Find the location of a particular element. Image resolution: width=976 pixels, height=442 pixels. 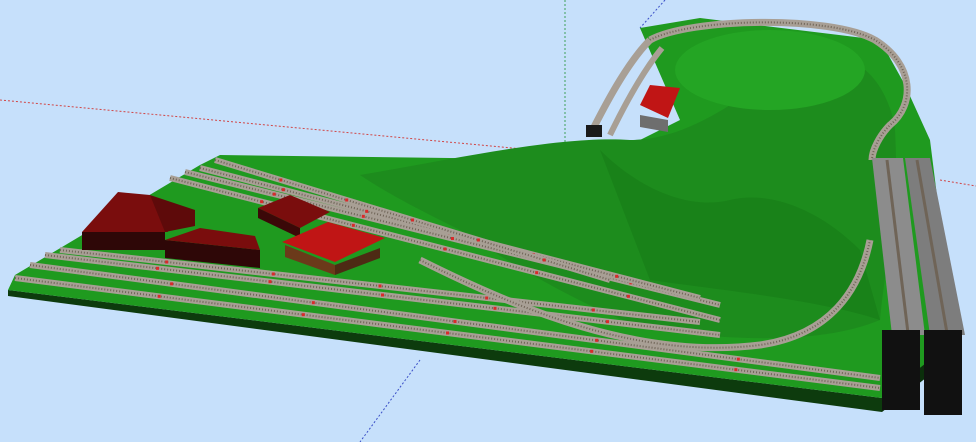

z-axis-line is located at coordinates (390, 400).